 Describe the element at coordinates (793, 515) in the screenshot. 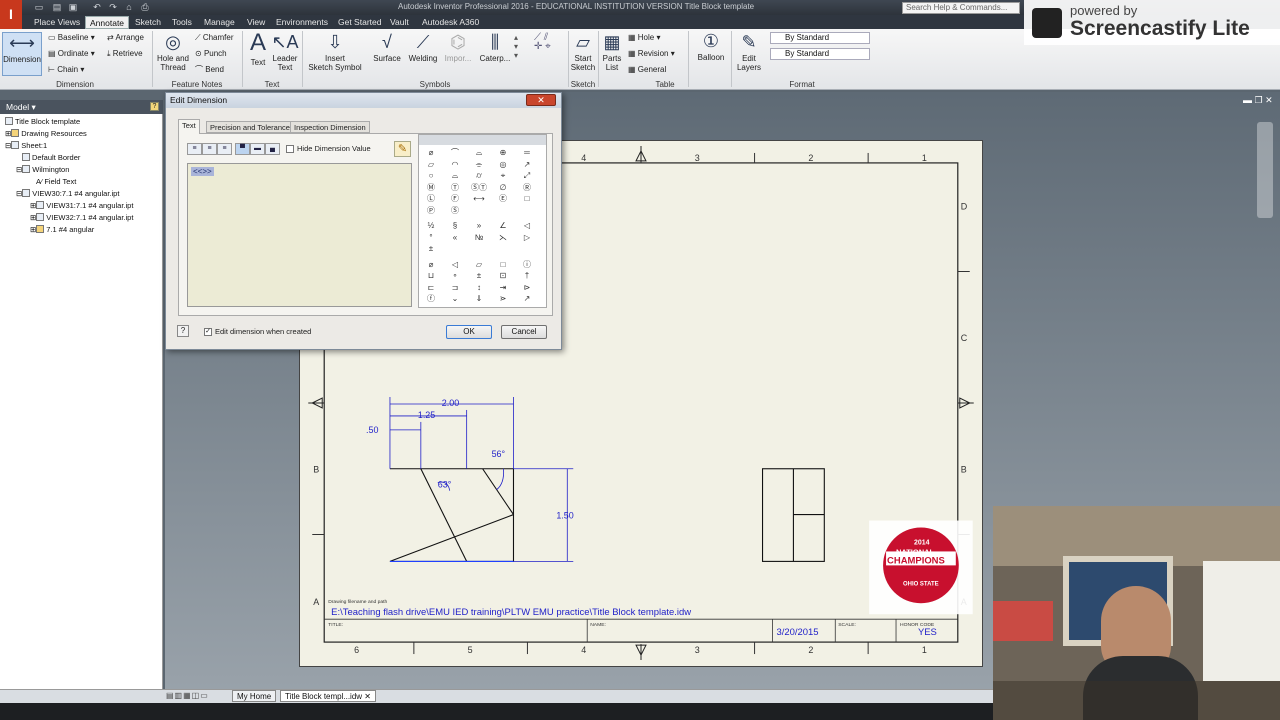

I see `side-view` at that location.